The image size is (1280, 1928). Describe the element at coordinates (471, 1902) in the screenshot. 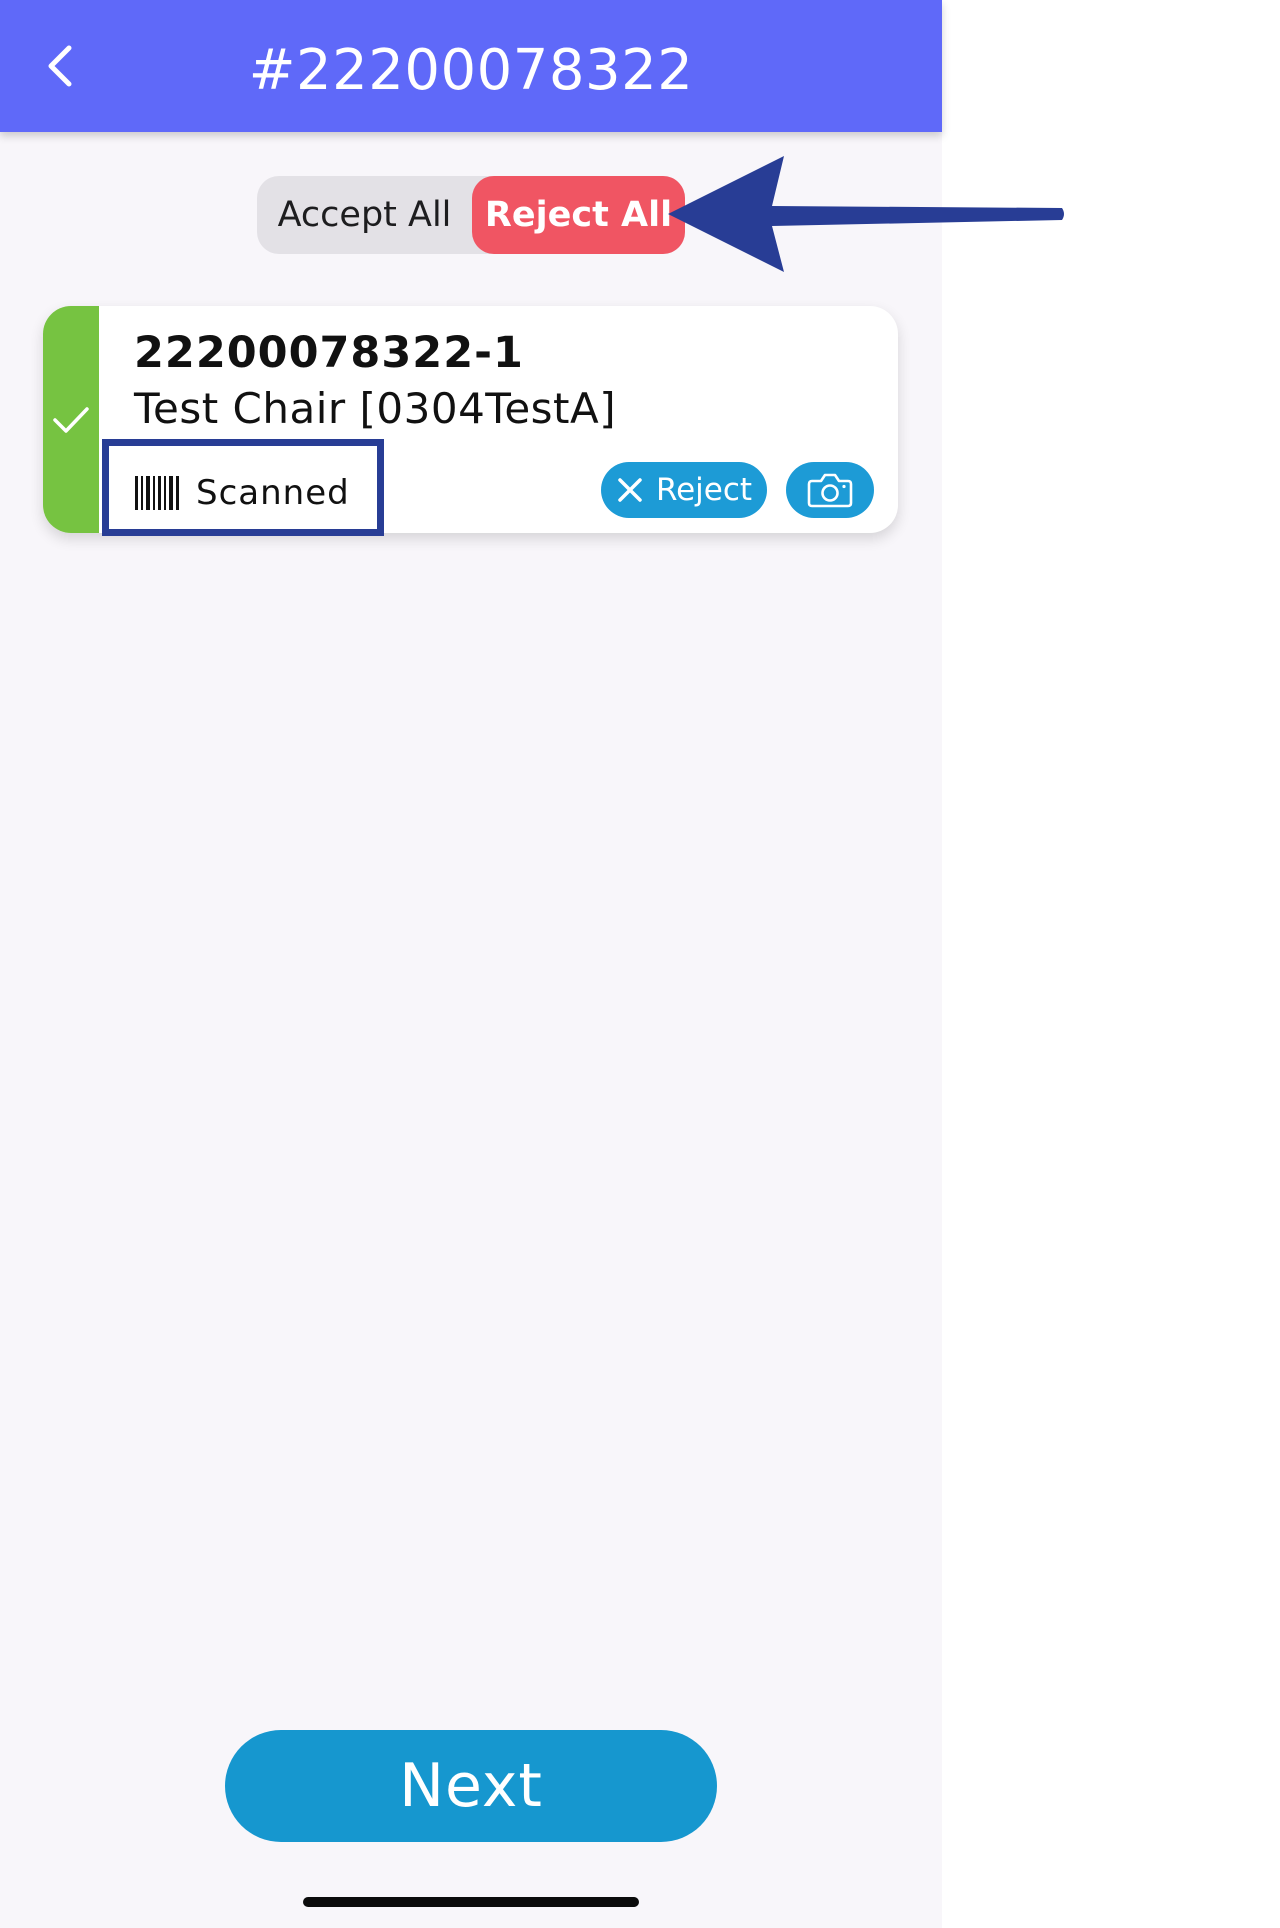

I see `home-indicator` at that location.